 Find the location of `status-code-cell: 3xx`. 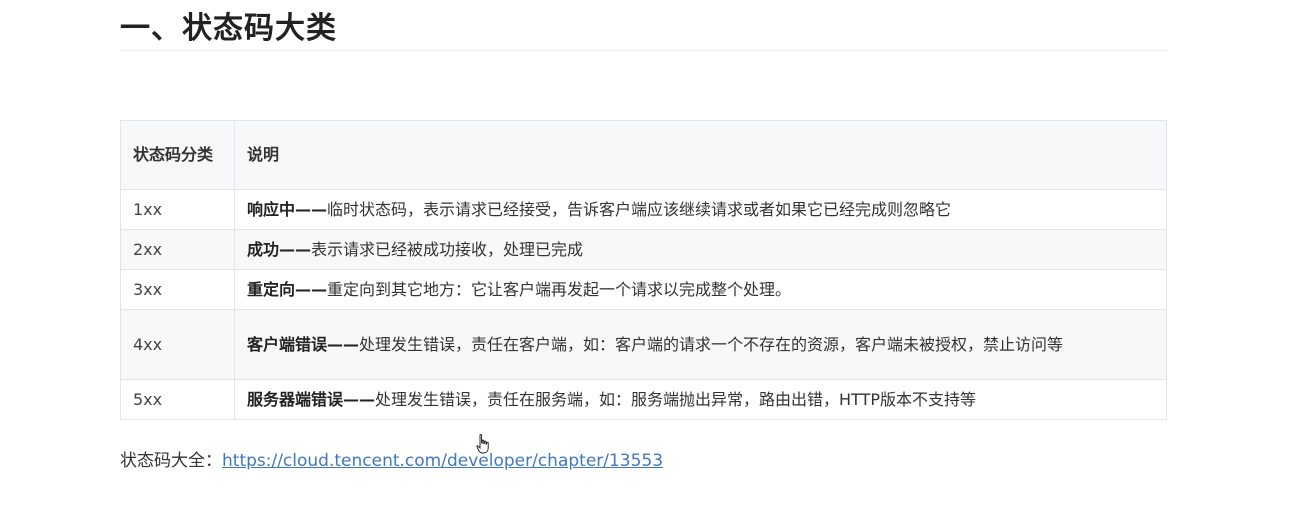

status-code-cell: 3xx is located at coordinates (177, 289).